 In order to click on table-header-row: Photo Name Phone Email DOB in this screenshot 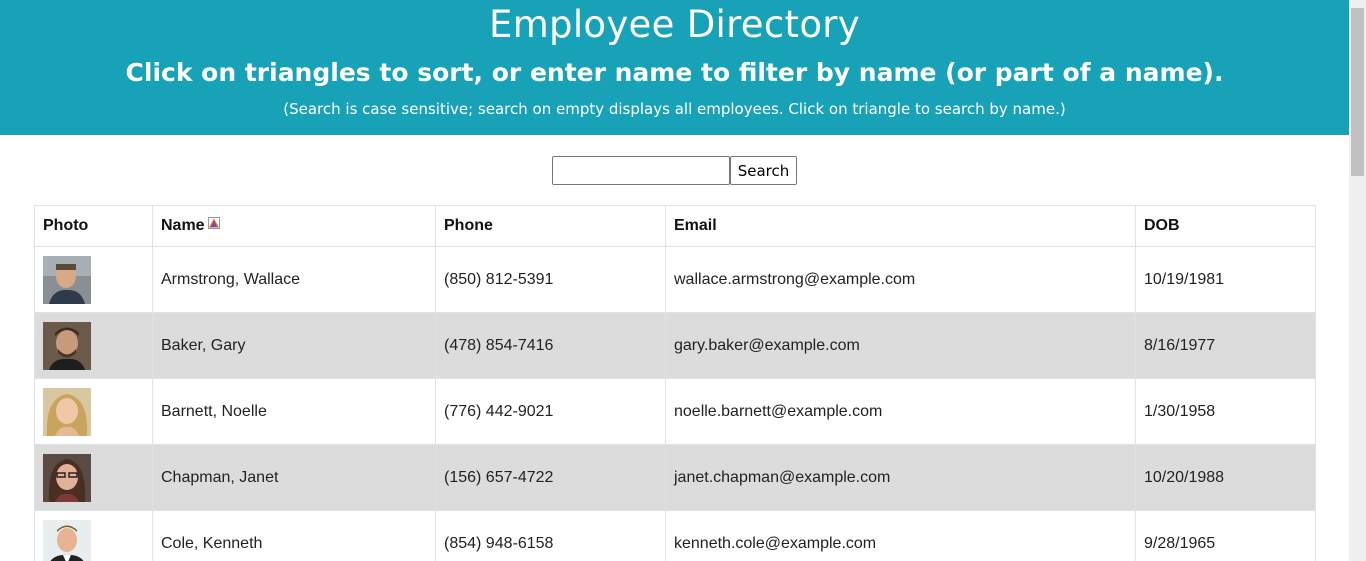, I will do `click(675, 226)`.